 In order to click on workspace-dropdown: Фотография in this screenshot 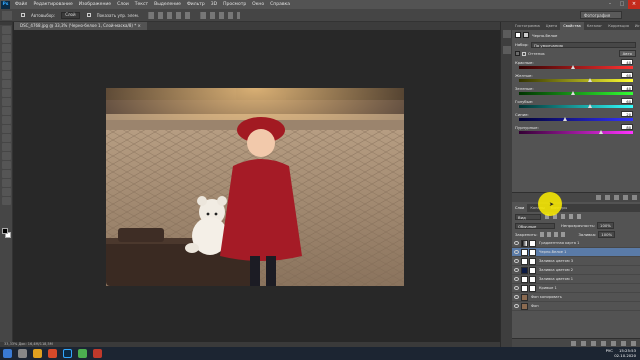, I will do `click(601, 15)`.